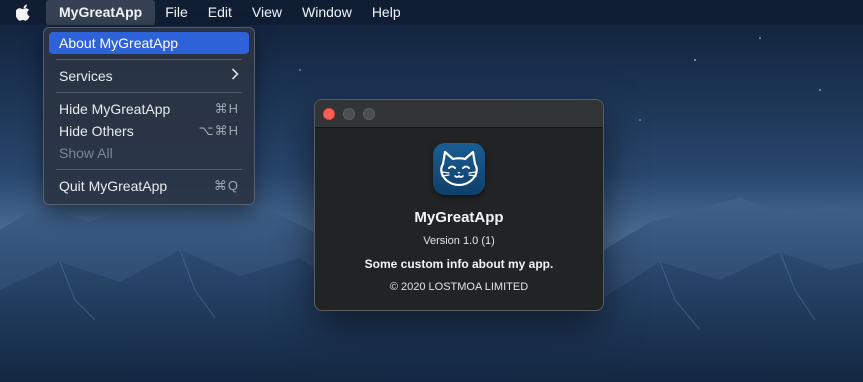 This screenshot has width=863, height=382. Describe the element at coordinates (86, 76) in the screenshot. I see `menu-item-label: Services` at that location.